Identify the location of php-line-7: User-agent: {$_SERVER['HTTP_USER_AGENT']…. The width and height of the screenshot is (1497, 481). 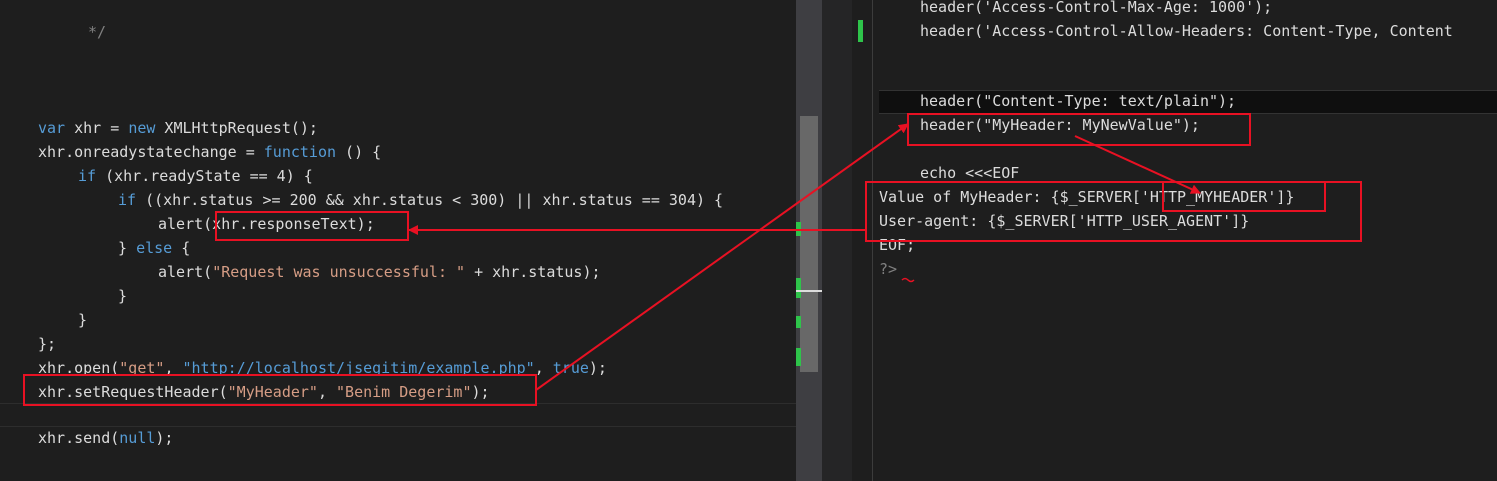
(1064, 221).